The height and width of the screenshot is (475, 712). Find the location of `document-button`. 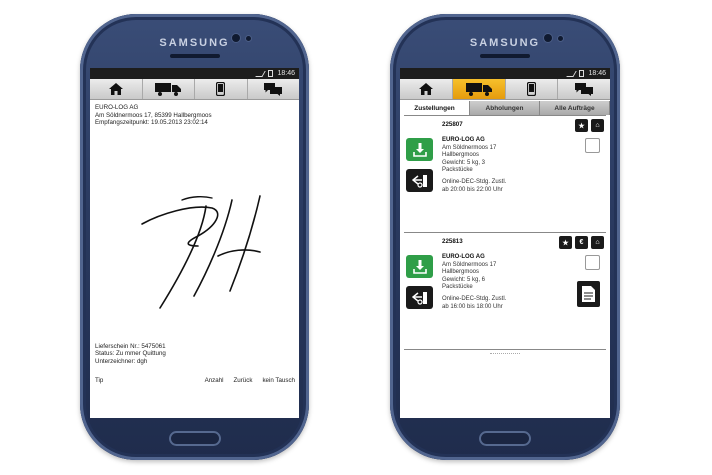

document-button is located at coordinates (588, 294).